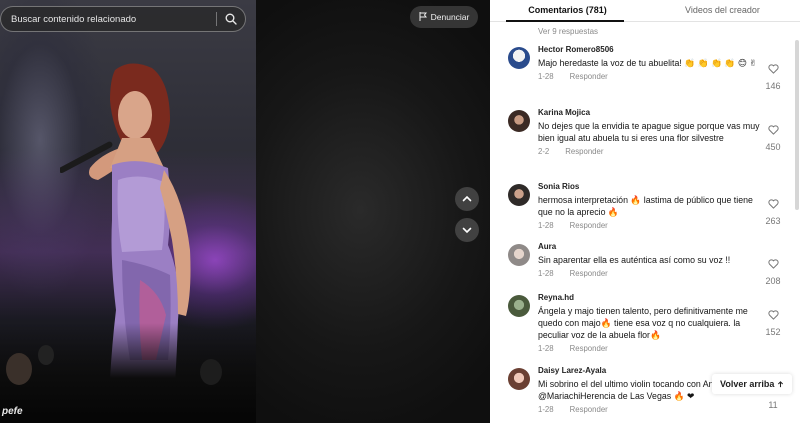  What do you see at coordinates (773, 271) in the screenshot?
I see `like-button: 208` at bounding box center [773, 271].